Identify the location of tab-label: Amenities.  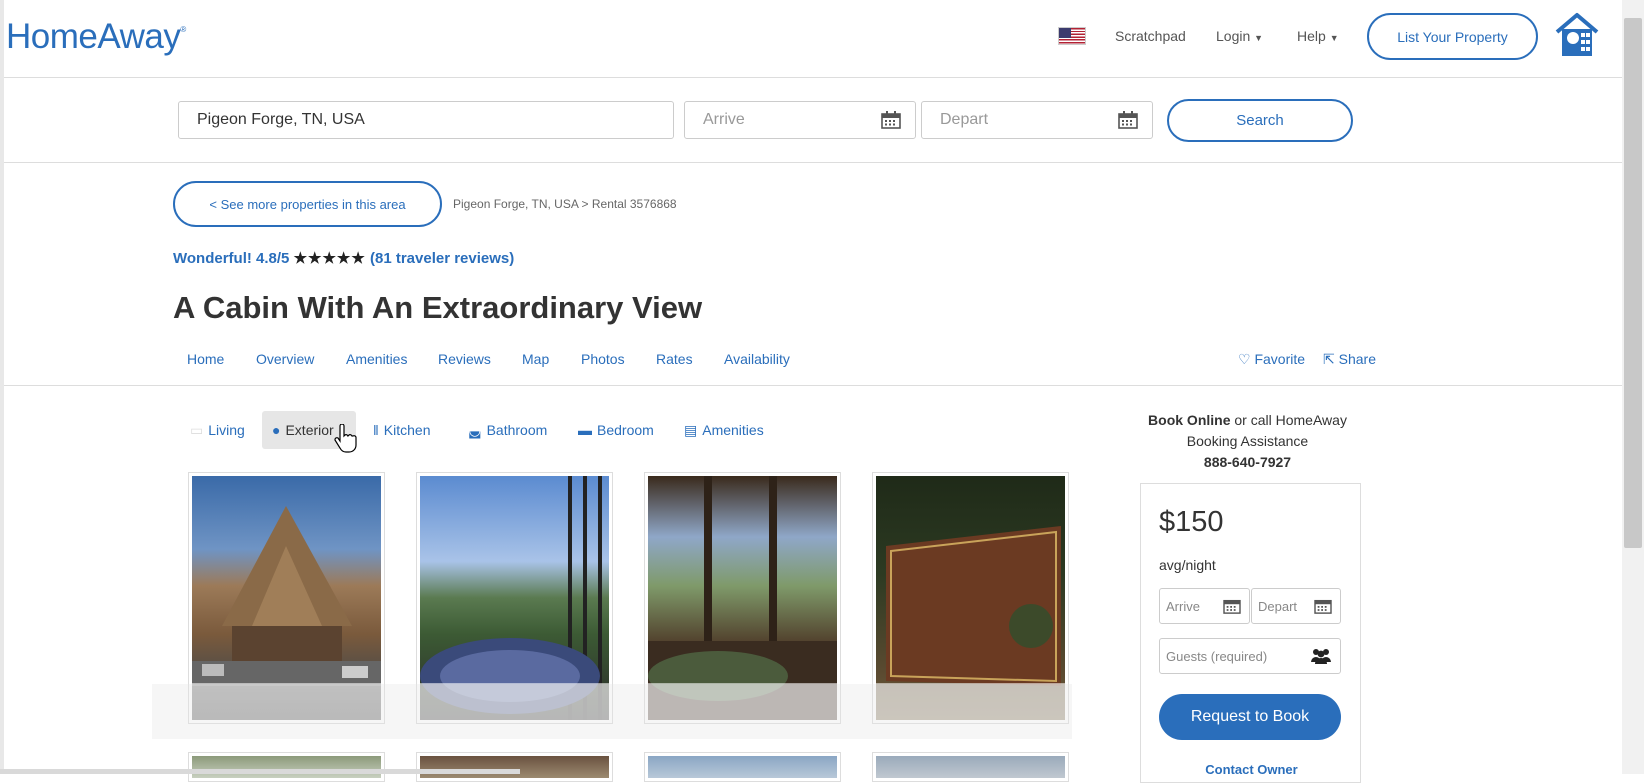
(733, 430).